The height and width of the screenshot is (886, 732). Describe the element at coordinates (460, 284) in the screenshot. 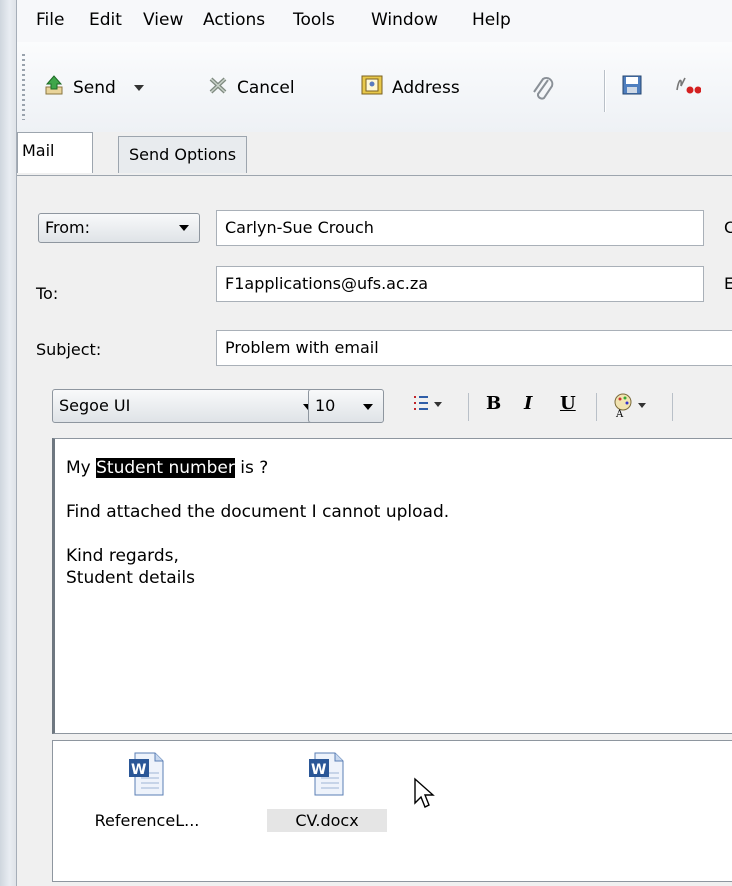

I see `to-field: F1applications@ufs.ac.za` at that location.